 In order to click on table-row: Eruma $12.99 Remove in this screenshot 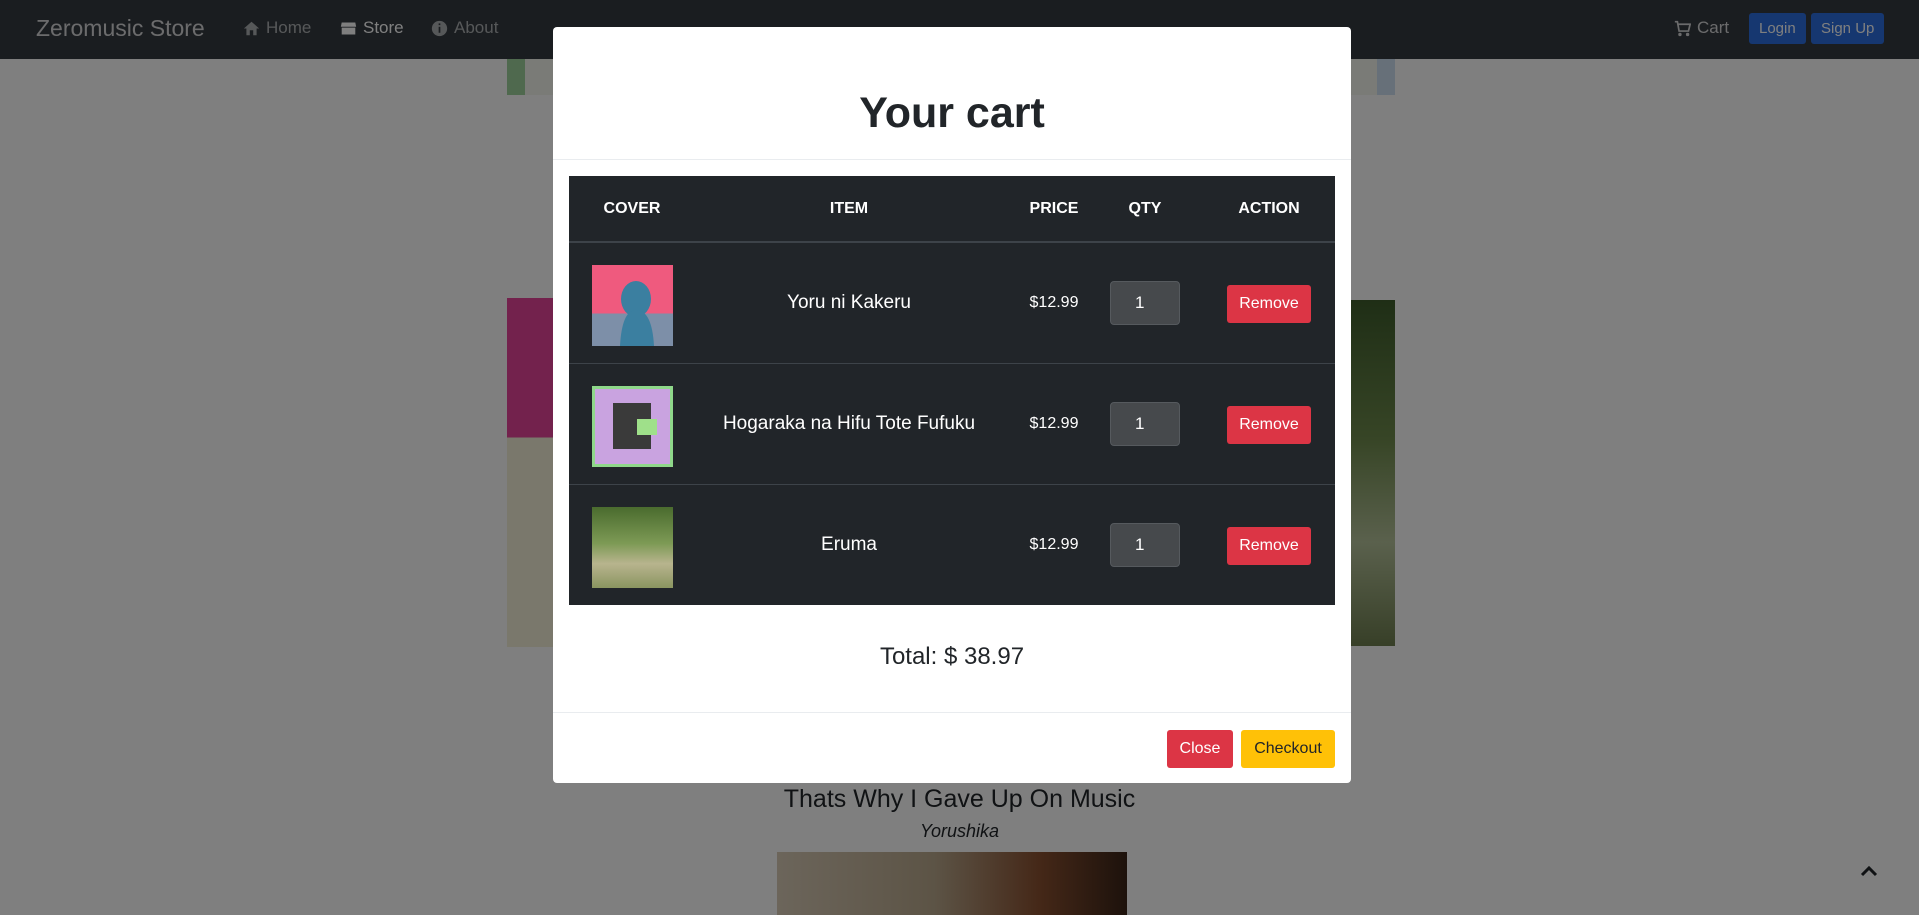, I will do `click(952, 544)`.